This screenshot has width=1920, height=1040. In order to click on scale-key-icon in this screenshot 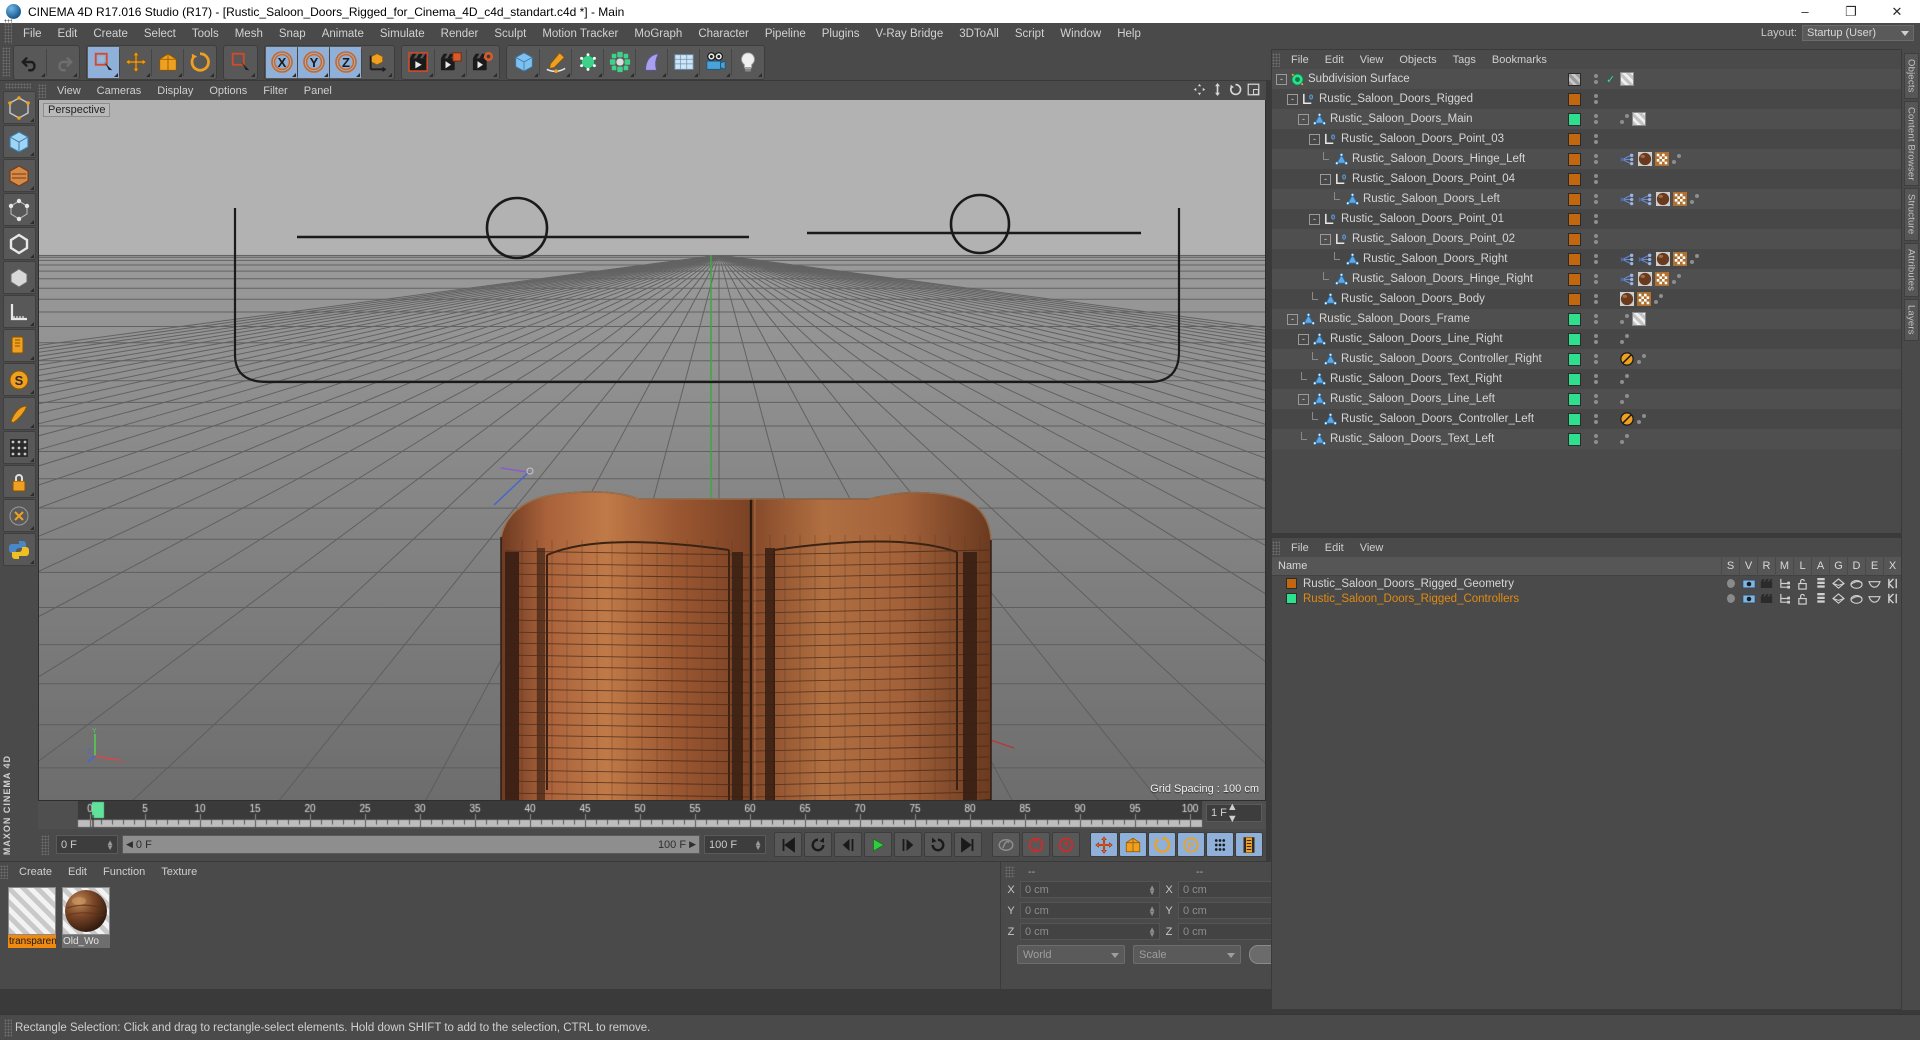, I will do `click(1133, 845)`.